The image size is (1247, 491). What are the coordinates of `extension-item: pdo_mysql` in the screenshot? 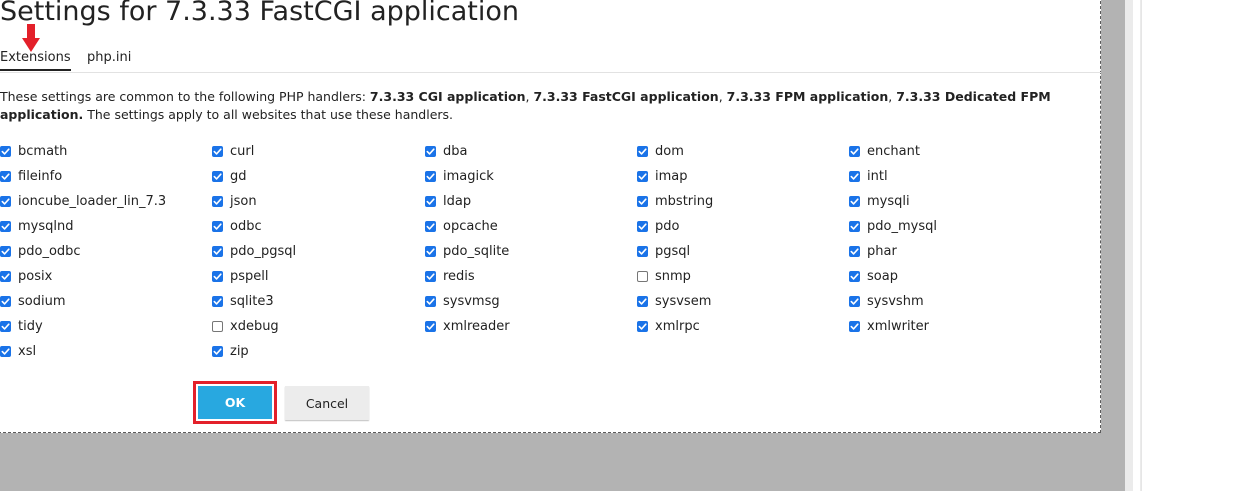 It's located at (893, 226).